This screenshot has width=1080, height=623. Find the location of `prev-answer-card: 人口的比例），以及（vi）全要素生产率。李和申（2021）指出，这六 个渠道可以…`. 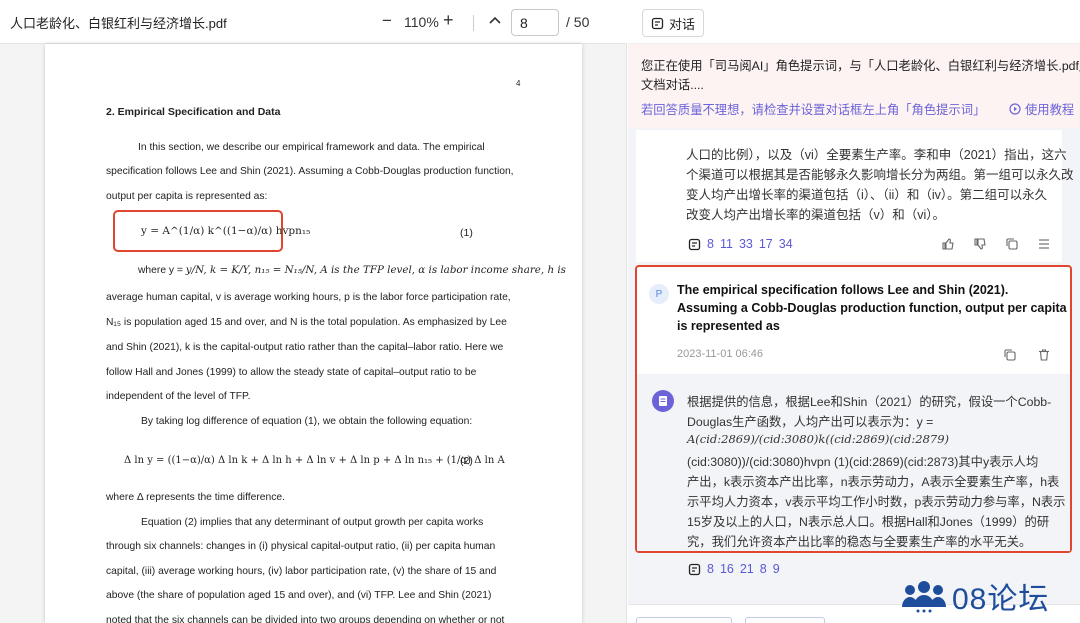

prev-answer-card: 人口的比例），以及（vi）全要素生产率。李和申（2021）指出，这六 个渠道可以… is located at coordinates (855, 196).